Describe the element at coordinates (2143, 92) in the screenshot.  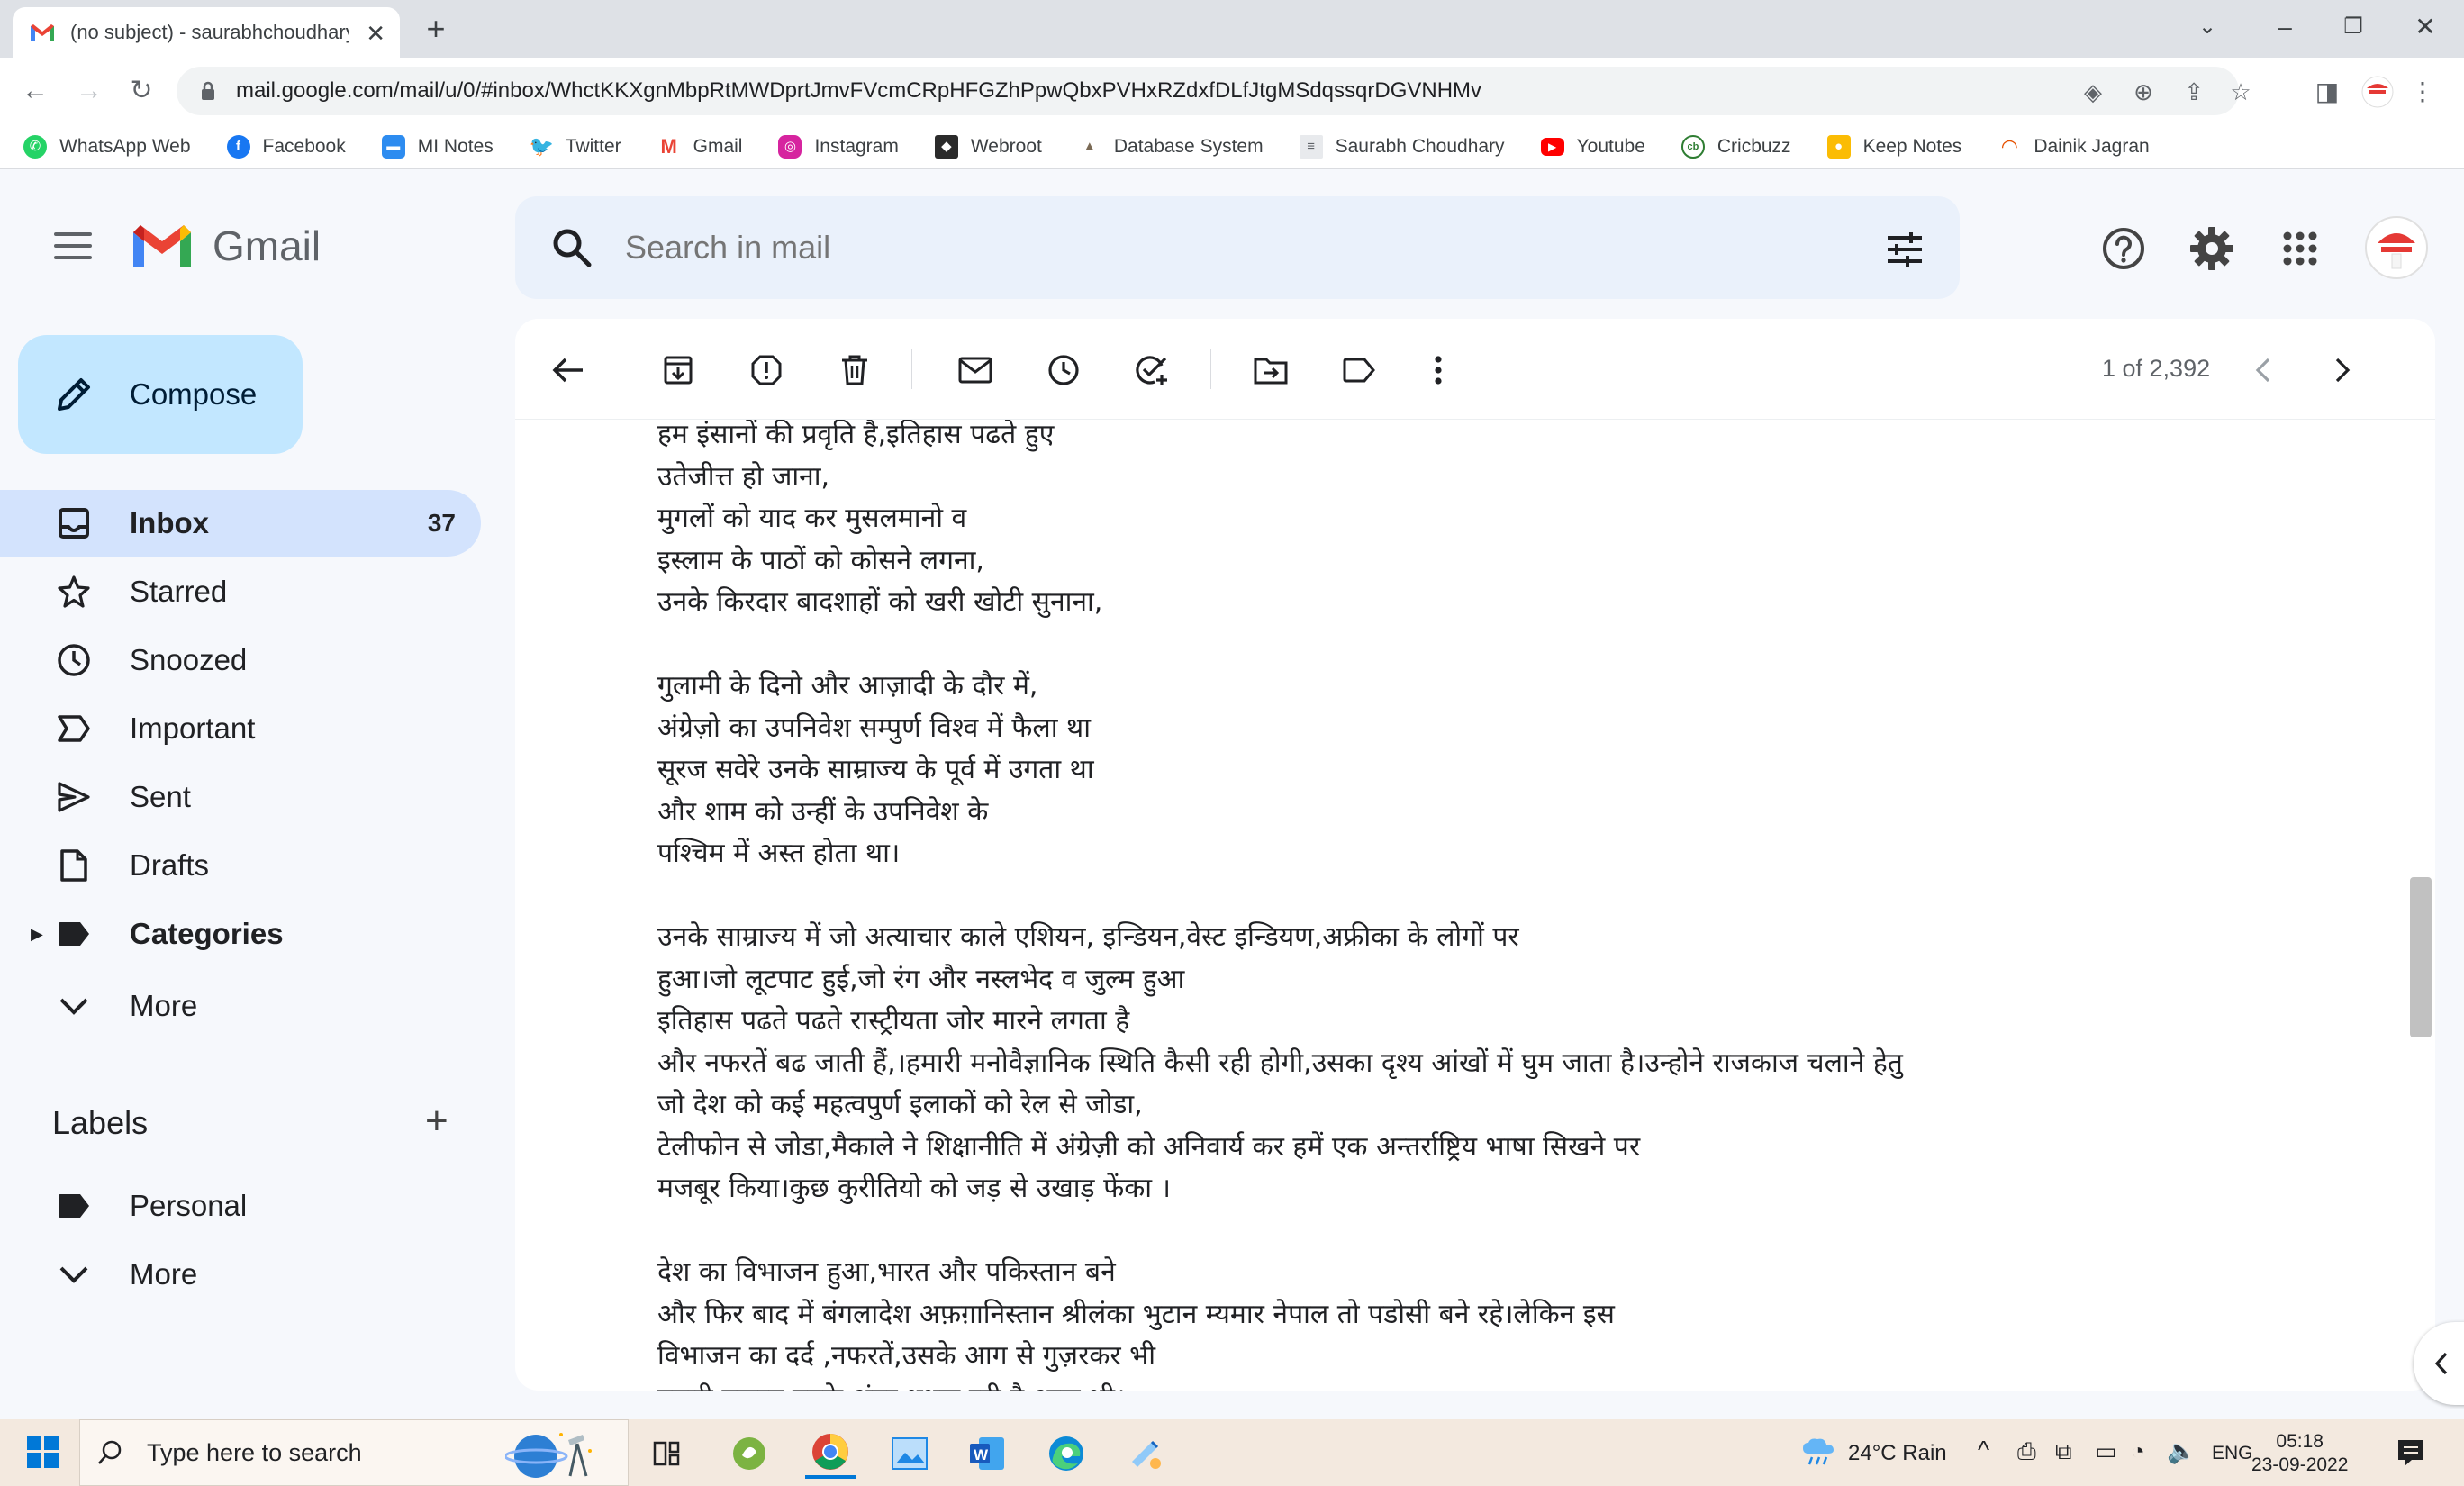
I see `zoom-icon: ⊕` at that location.